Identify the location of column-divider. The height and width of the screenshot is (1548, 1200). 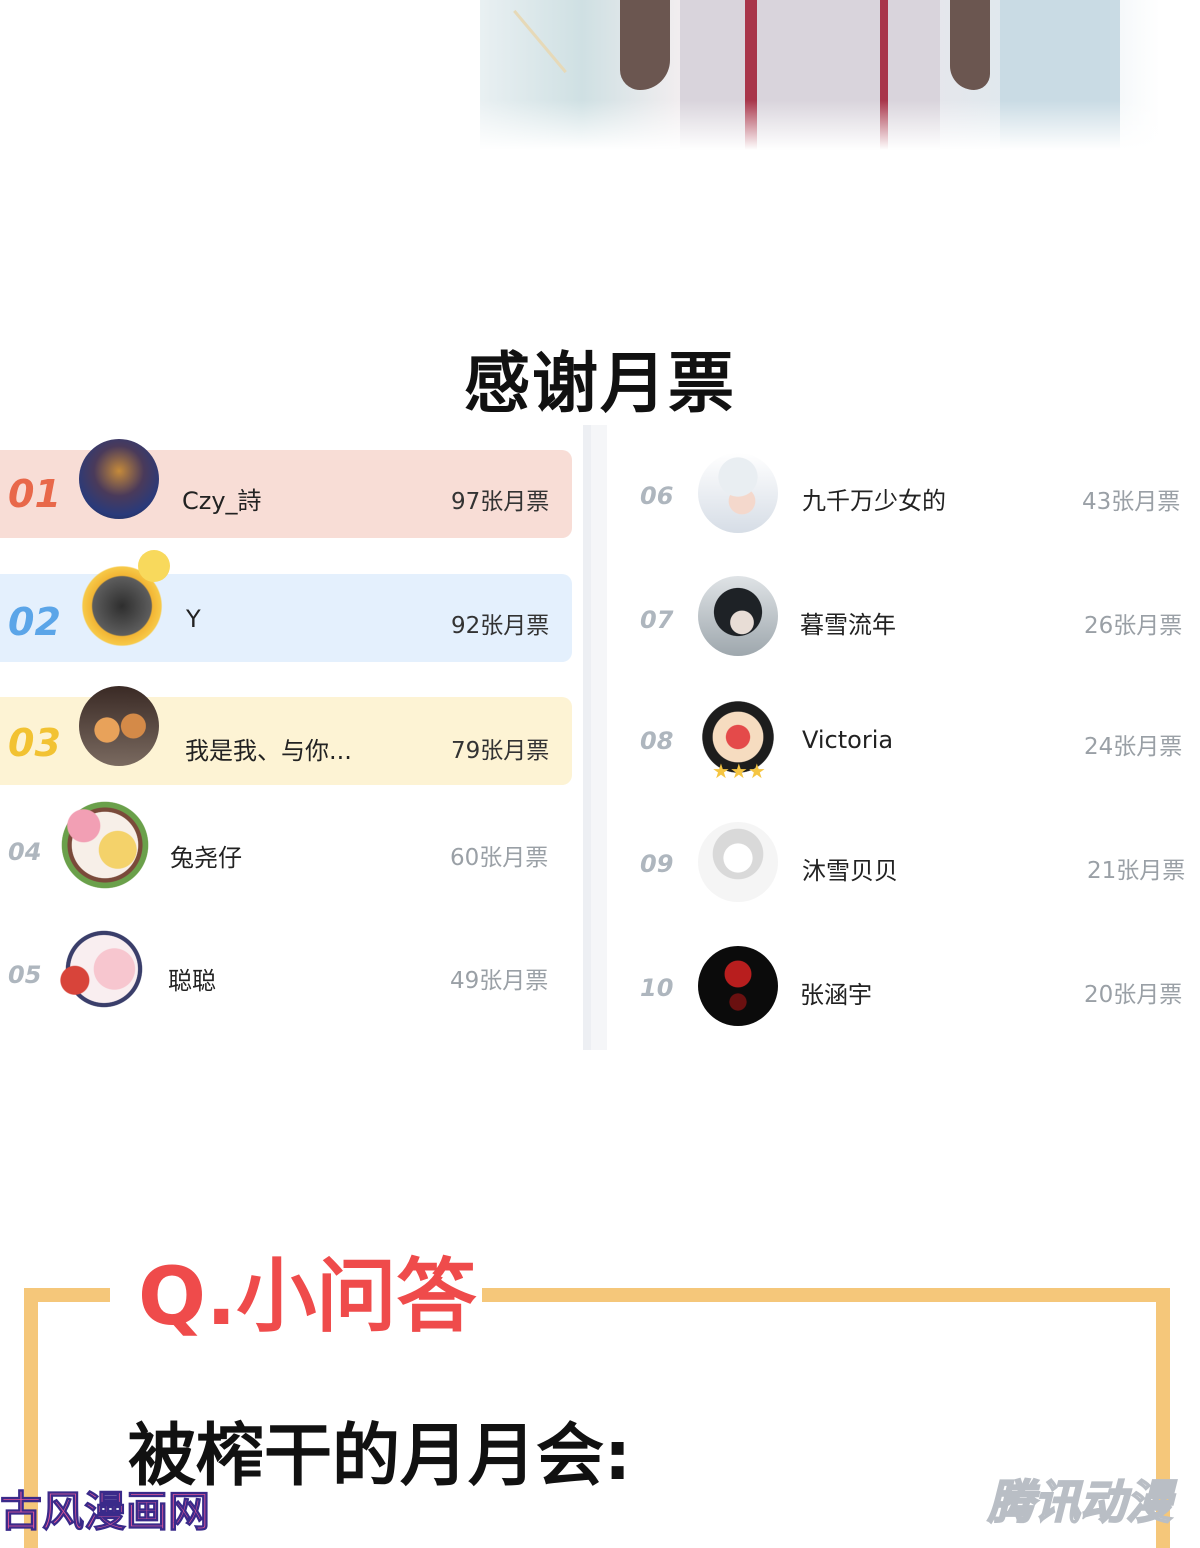
(595, 737).